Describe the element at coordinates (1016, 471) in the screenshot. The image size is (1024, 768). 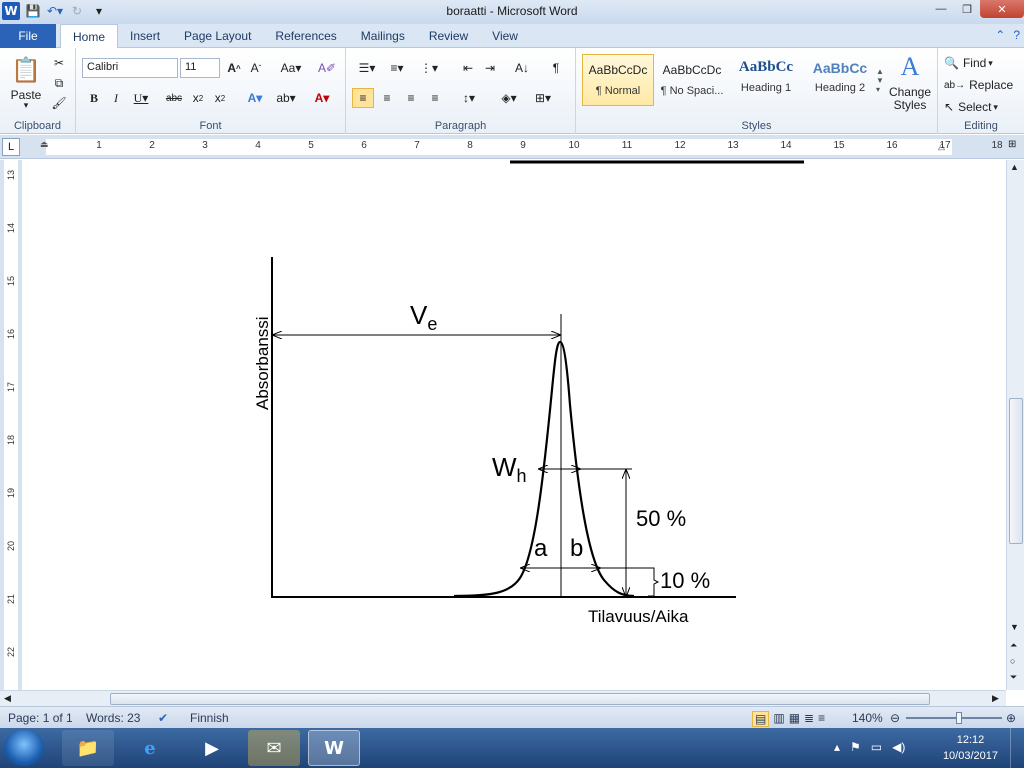
I see `vertical-scroll-thumb` at that location.